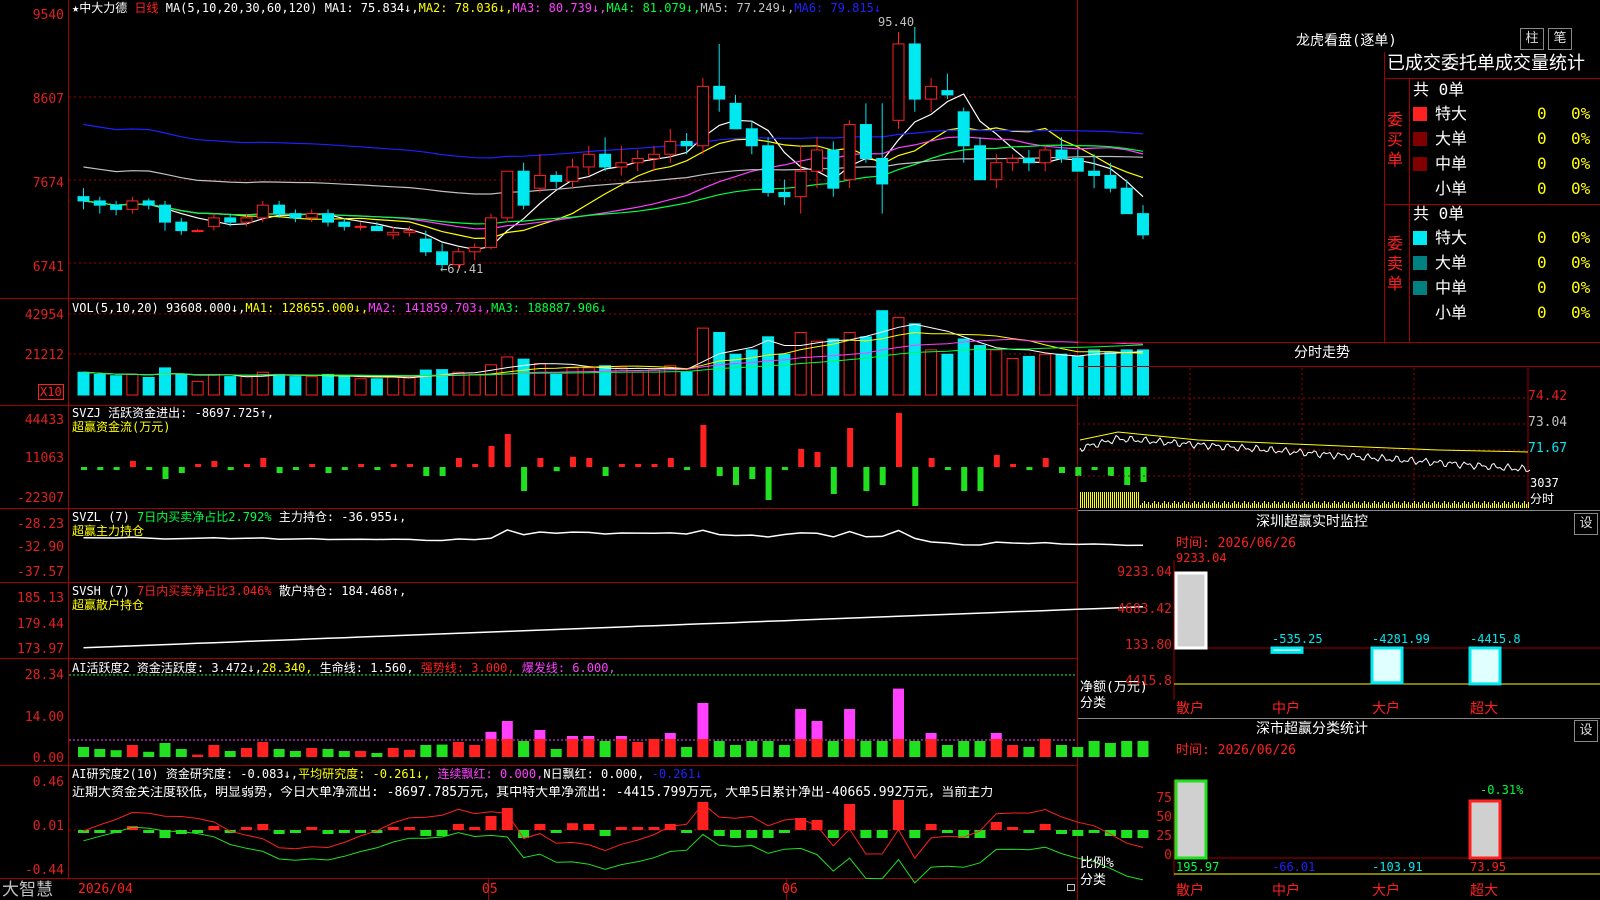  I want to click on main-holding-line, so click(613, 538).